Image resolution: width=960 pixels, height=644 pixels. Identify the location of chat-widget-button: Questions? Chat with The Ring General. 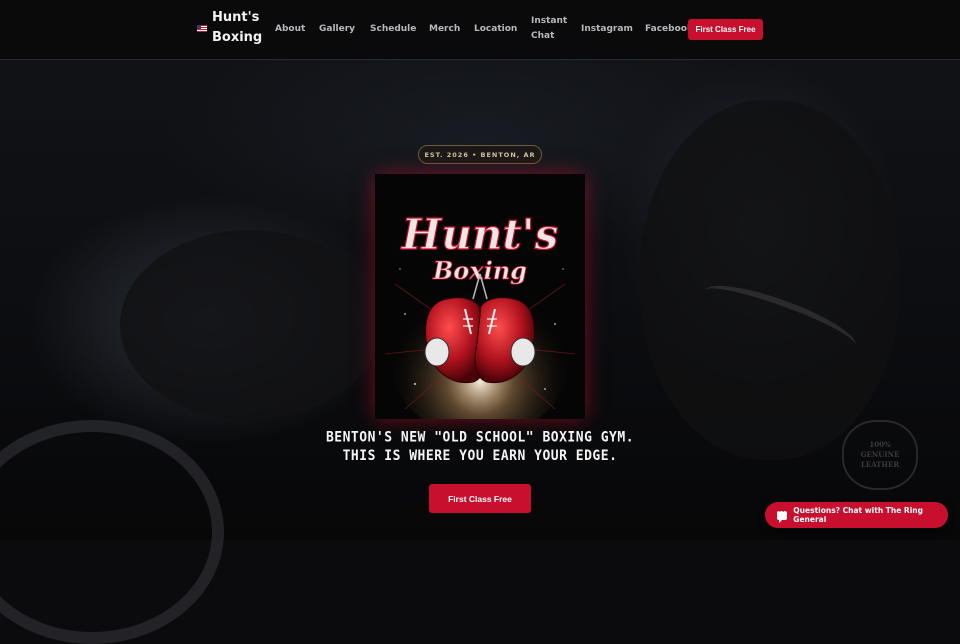
(856, 515).